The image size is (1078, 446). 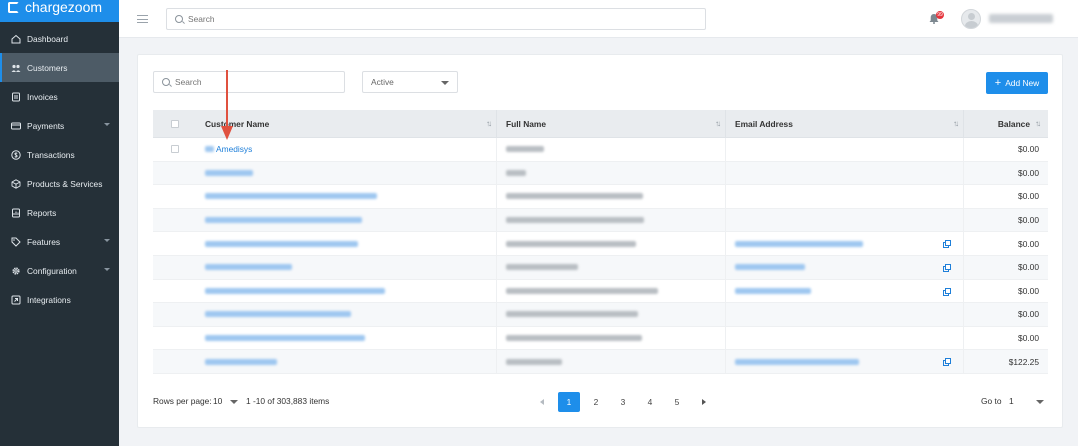 What do you see at coordinates (142, 19) in the screenshot?
I see `menu-icon` at bounding box center [142, 19].